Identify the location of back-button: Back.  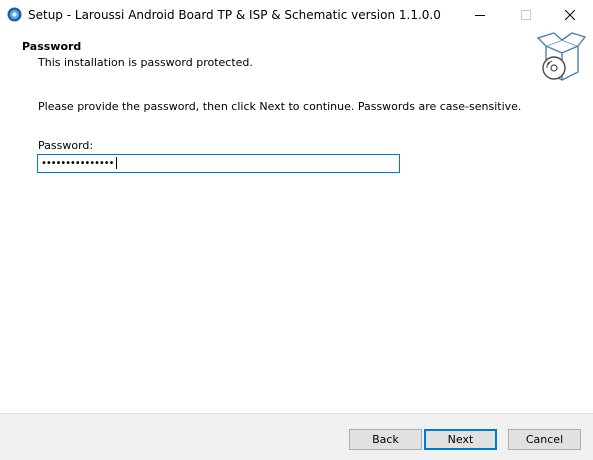
(385, 439).